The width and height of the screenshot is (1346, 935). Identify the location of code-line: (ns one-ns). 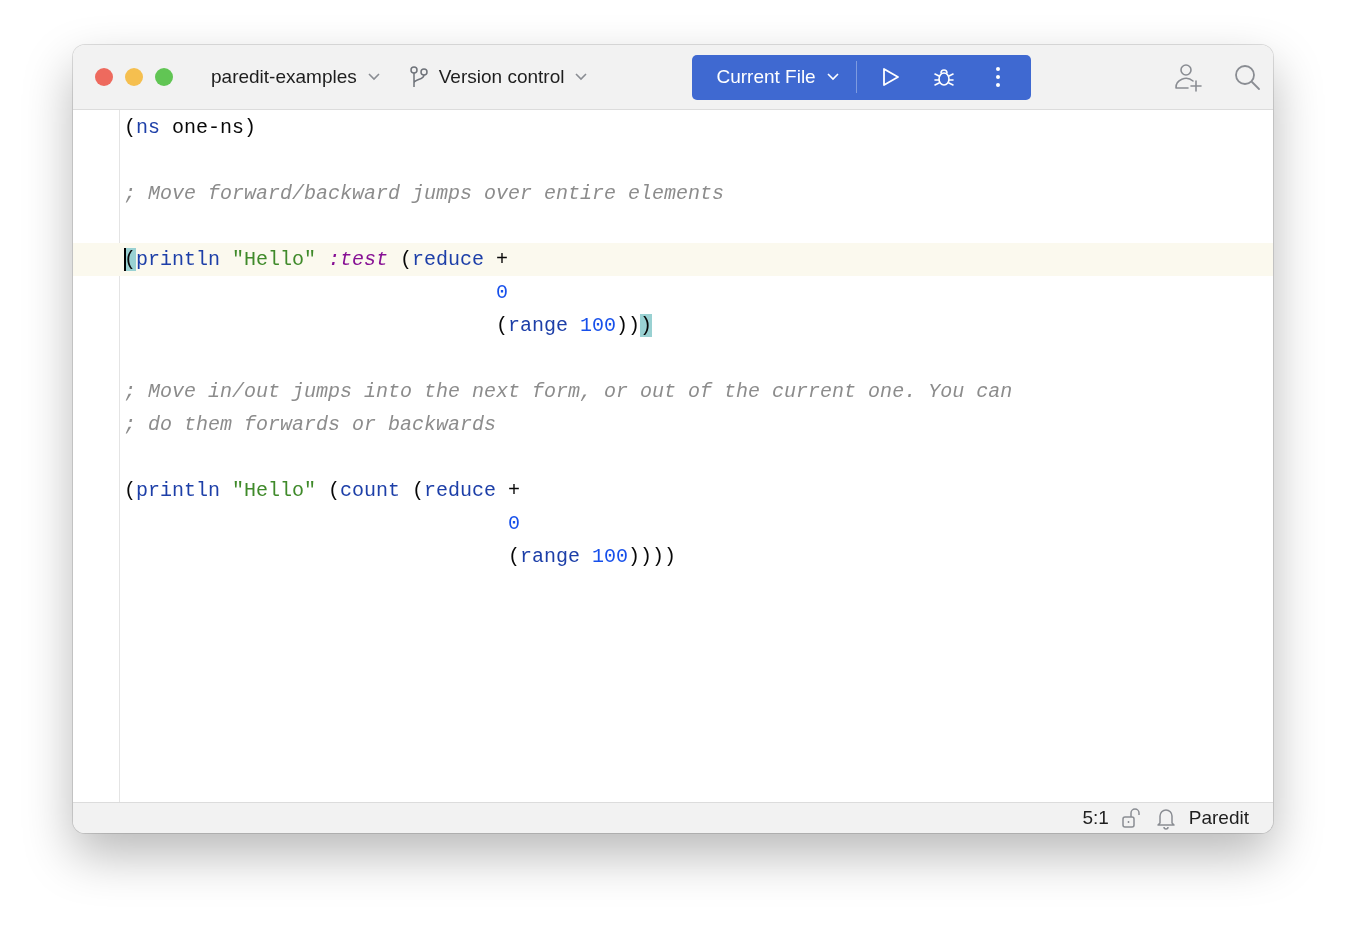
(190, 127).